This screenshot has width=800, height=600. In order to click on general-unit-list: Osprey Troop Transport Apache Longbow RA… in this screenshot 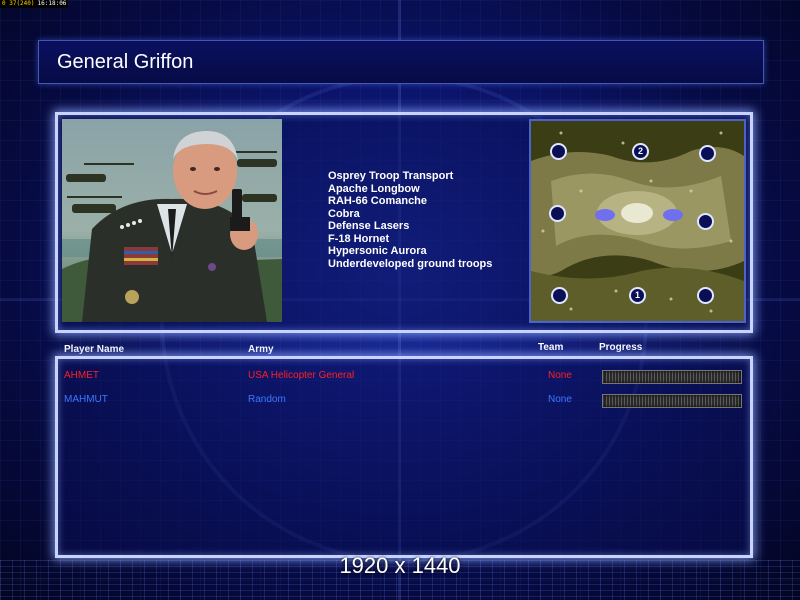, I will do `click(410, 220)`.